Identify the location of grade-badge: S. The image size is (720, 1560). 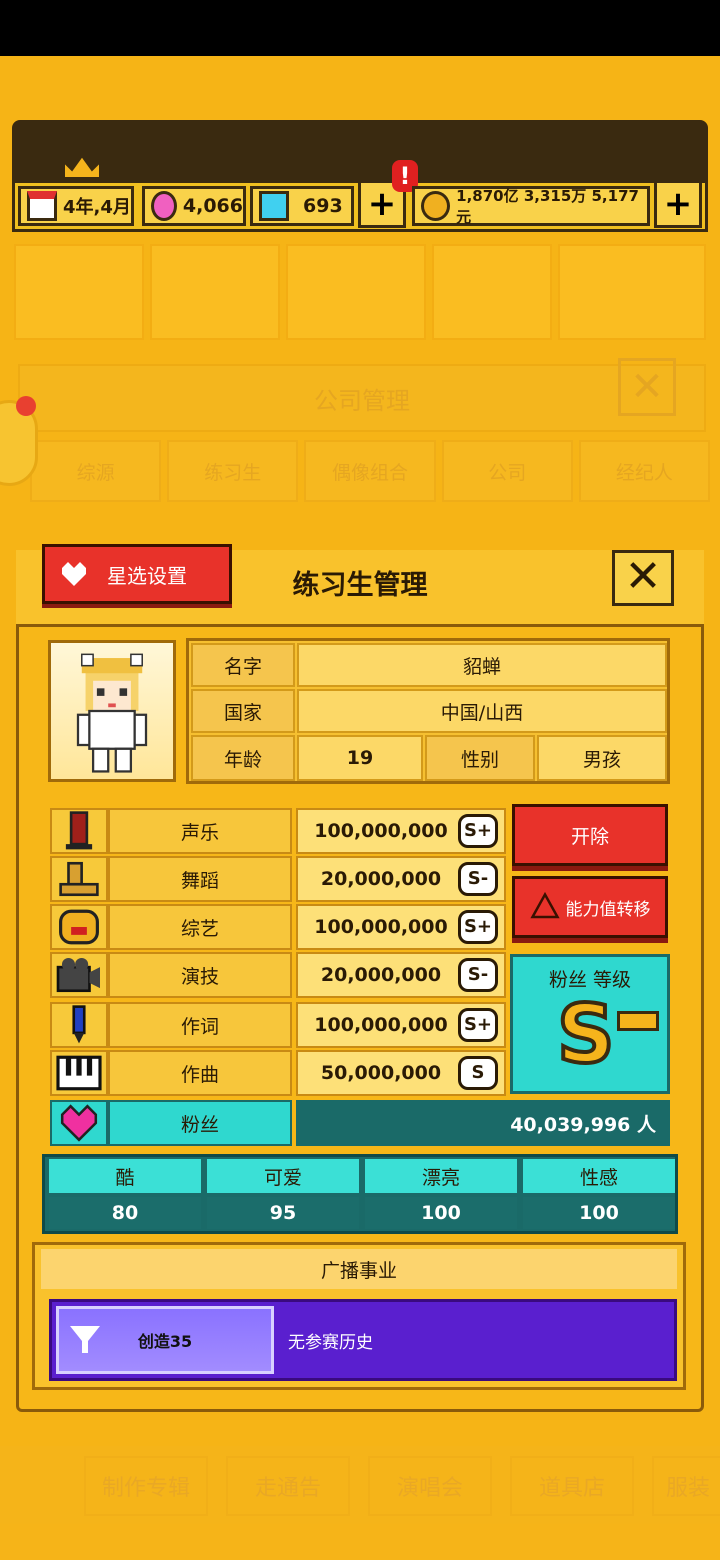
(478, 1073).